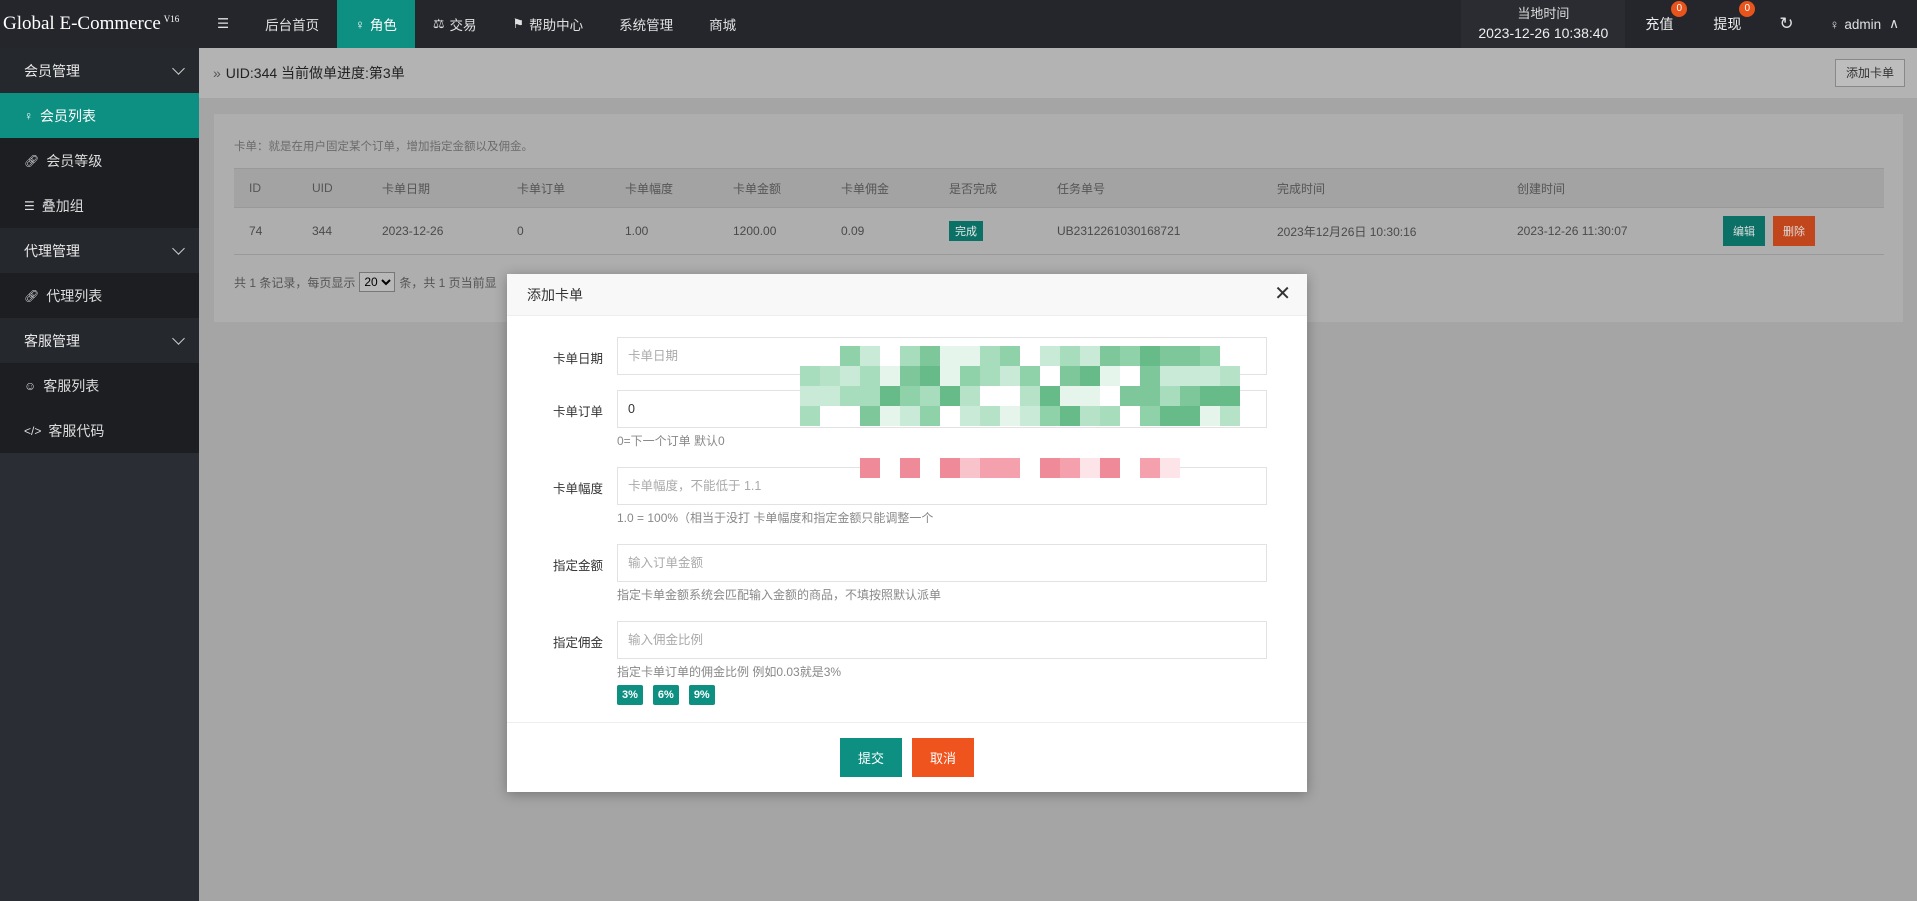  What do you see at coordinates (1869, 73) in the screenshot?
I see `add-card-button: 添加卡单` at bounding box center [1869, 73].